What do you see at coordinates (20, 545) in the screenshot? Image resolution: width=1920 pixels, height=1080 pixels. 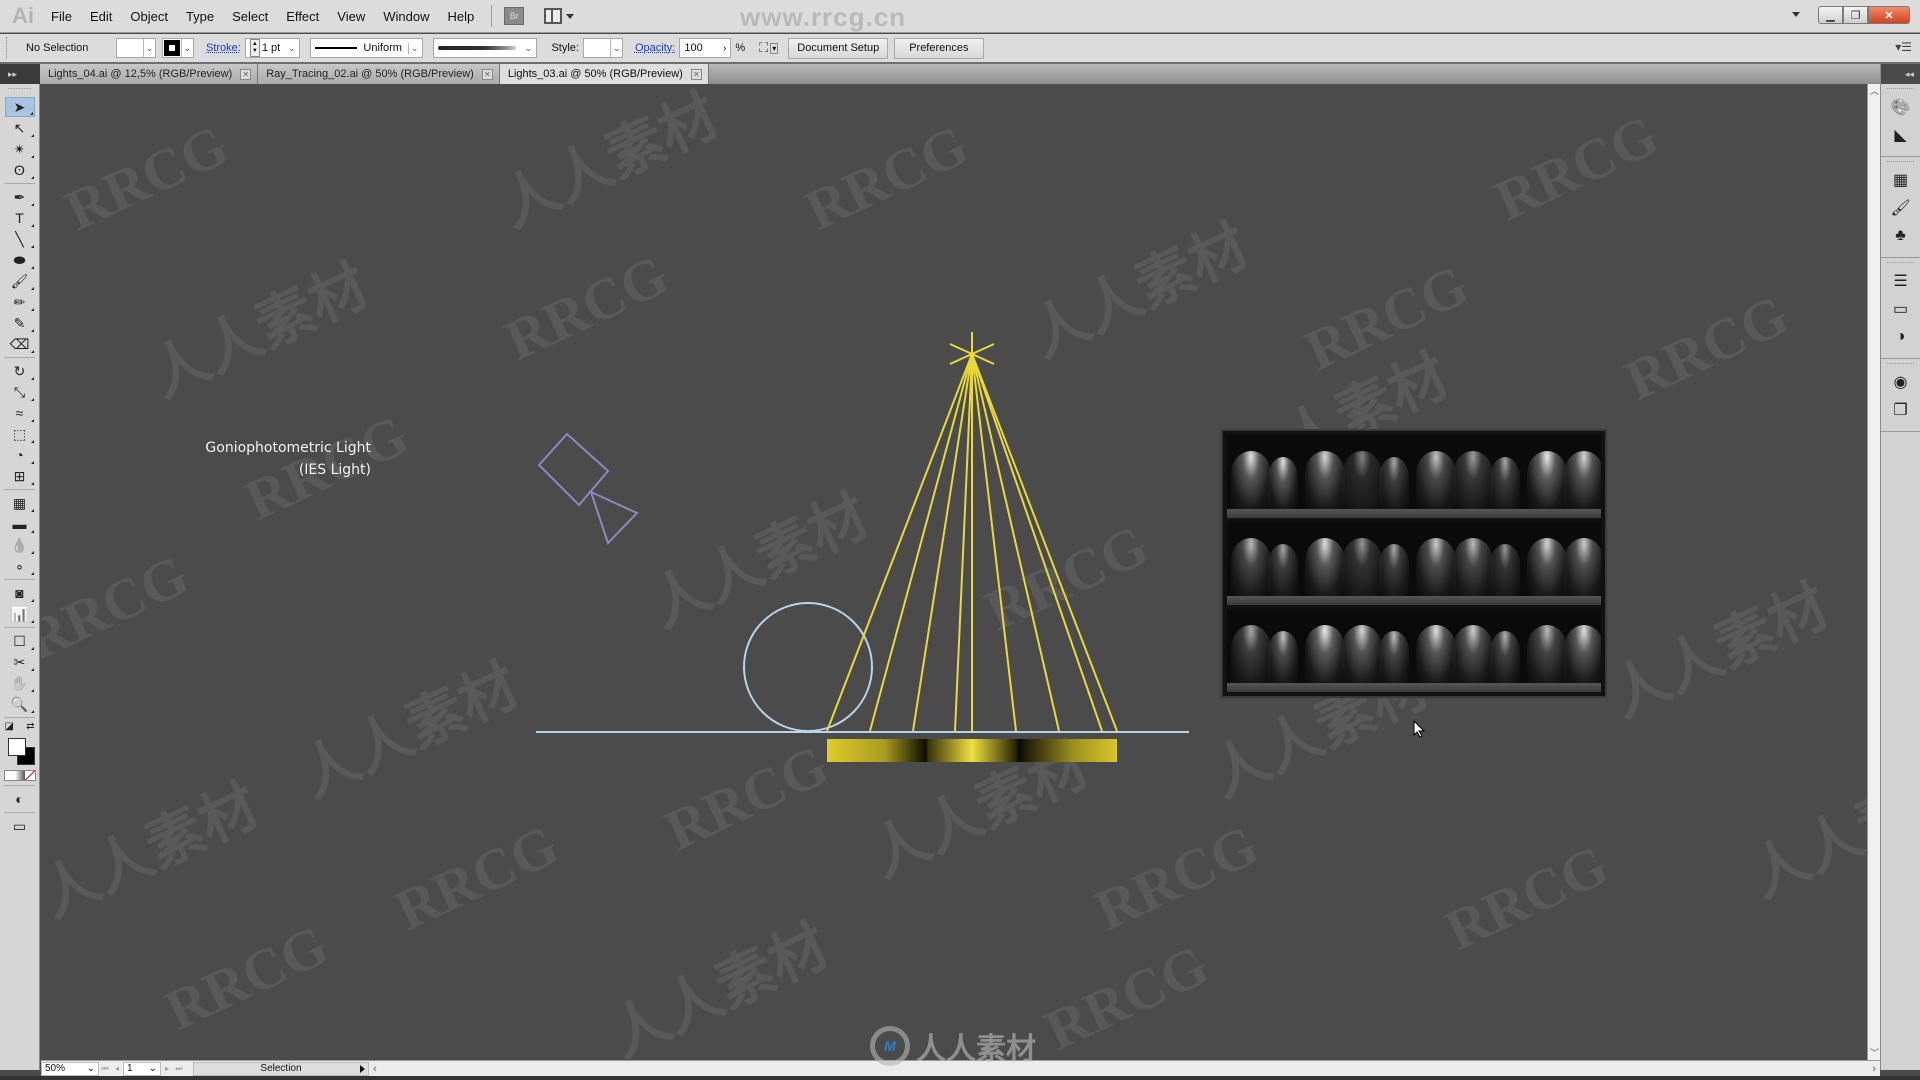 I see `eyedropper-tool: 💧` at bounding box center [20, 545].